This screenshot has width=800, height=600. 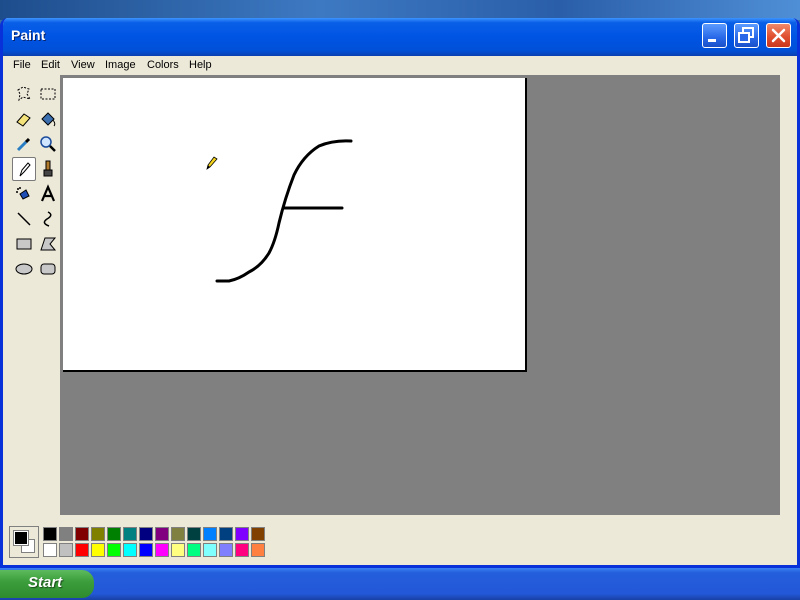 I want to click on rounded-rectangle-tool, so click(x=48, y=269).